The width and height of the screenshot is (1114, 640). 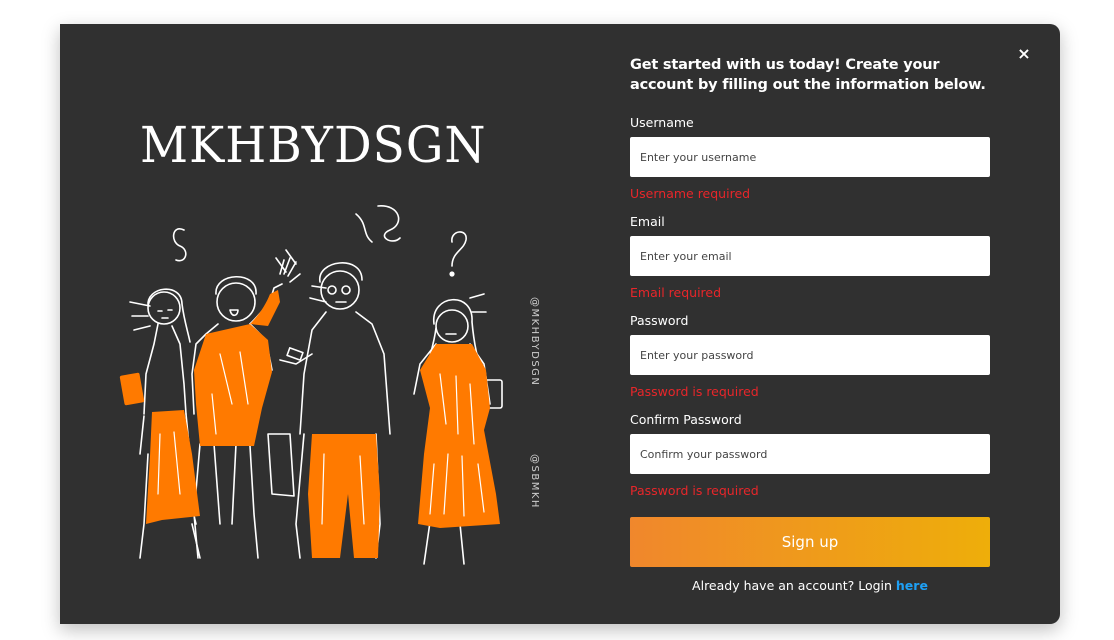 What do you see at coordinates (810, 256) in the screenshot?
I see `email-input` at bounding box center [810, 256].